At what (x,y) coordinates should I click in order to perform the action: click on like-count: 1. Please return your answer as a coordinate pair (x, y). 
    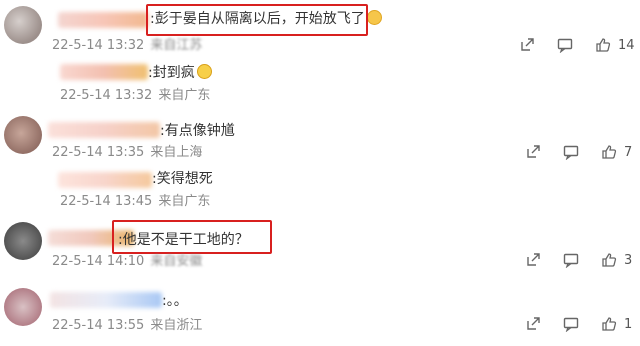
    Looking at the image, I should click on (628, 324).